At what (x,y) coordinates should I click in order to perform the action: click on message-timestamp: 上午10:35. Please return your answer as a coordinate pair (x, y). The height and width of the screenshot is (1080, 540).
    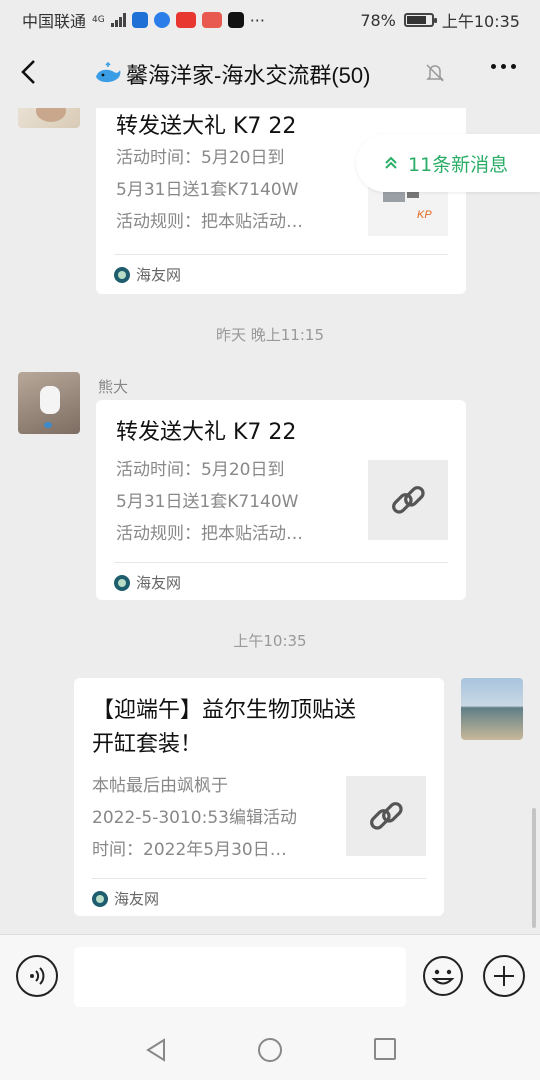
    Looking at the image, I should click on (270, 641).